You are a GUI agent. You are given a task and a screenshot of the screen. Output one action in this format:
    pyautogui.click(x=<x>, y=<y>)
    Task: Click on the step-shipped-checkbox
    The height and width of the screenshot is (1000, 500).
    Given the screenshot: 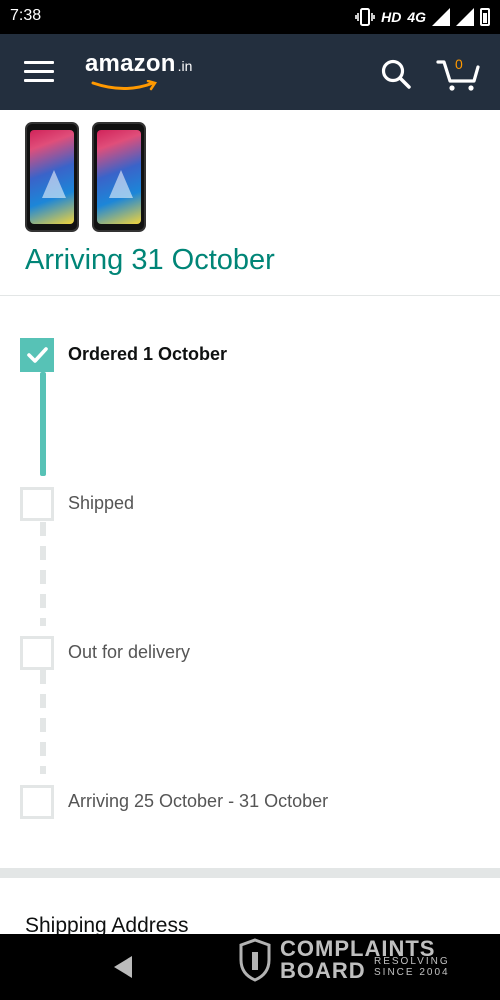 What is the action you would take?
    pyautogui.click(x=37, y=504)
    